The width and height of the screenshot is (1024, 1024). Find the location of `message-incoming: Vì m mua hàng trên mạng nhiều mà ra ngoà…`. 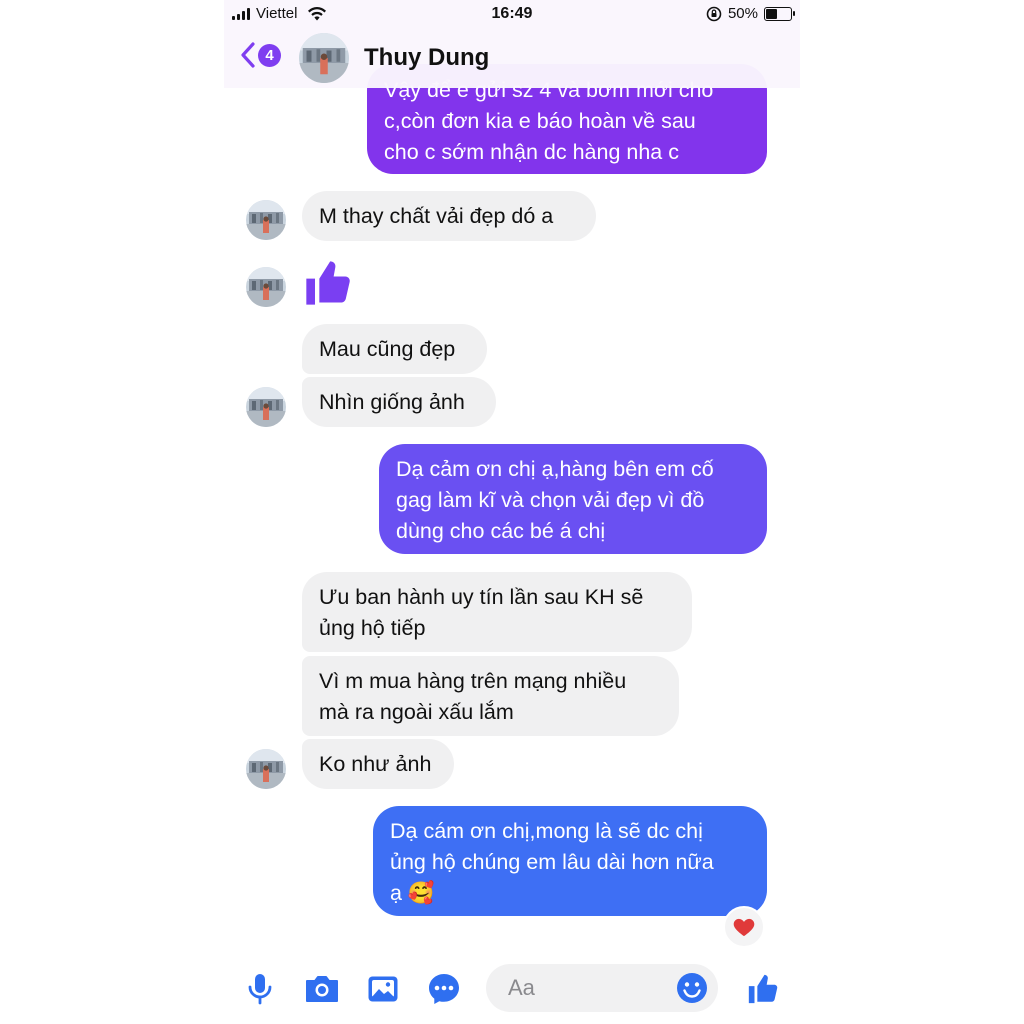

message-incoming: Vì m mua hàng trên mạng nhiều mà ra ngoà… is located at coordinates (490, 696).